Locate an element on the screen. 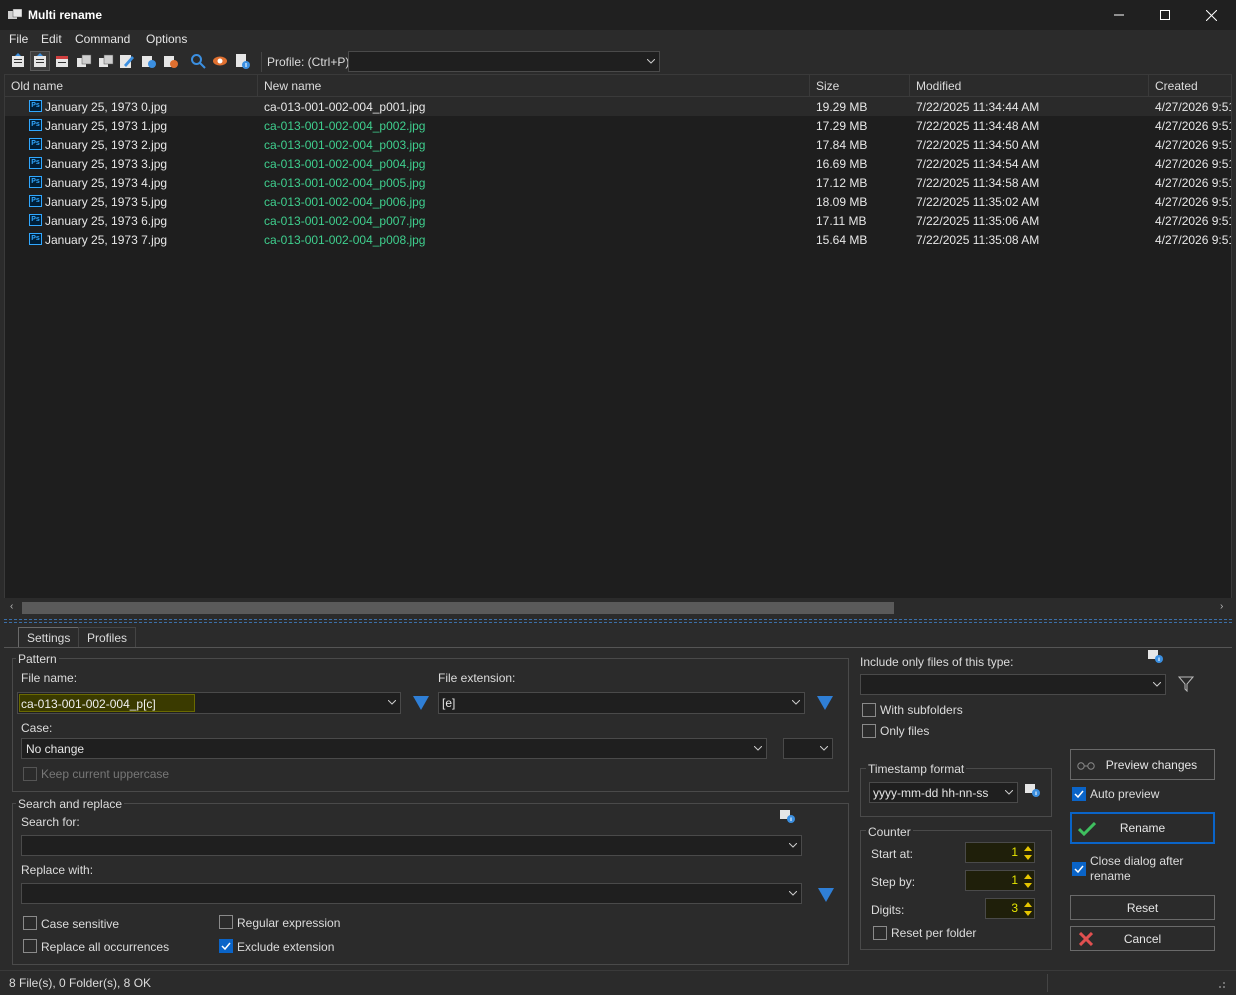 Image resolution: width=1236 pixels, height=995 pixels. case-select: No change is located at coordinates (394, 748).